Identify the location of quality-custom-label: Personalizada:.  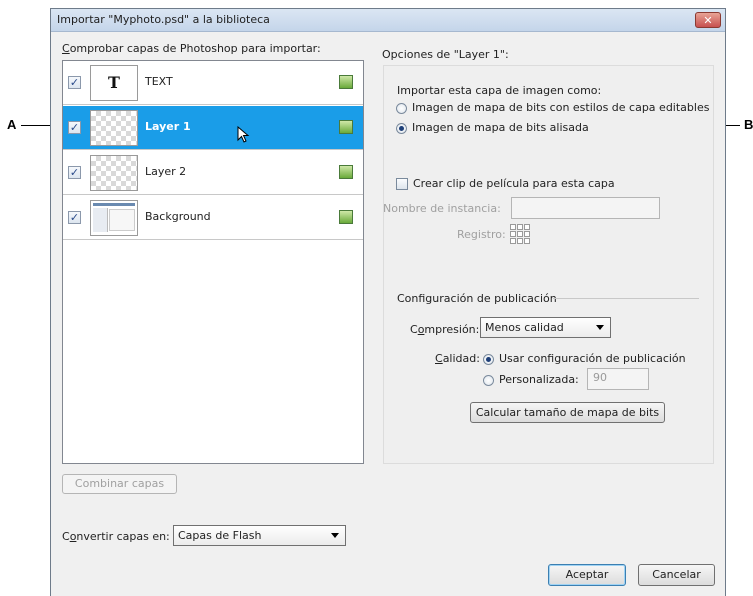
(539, 379).